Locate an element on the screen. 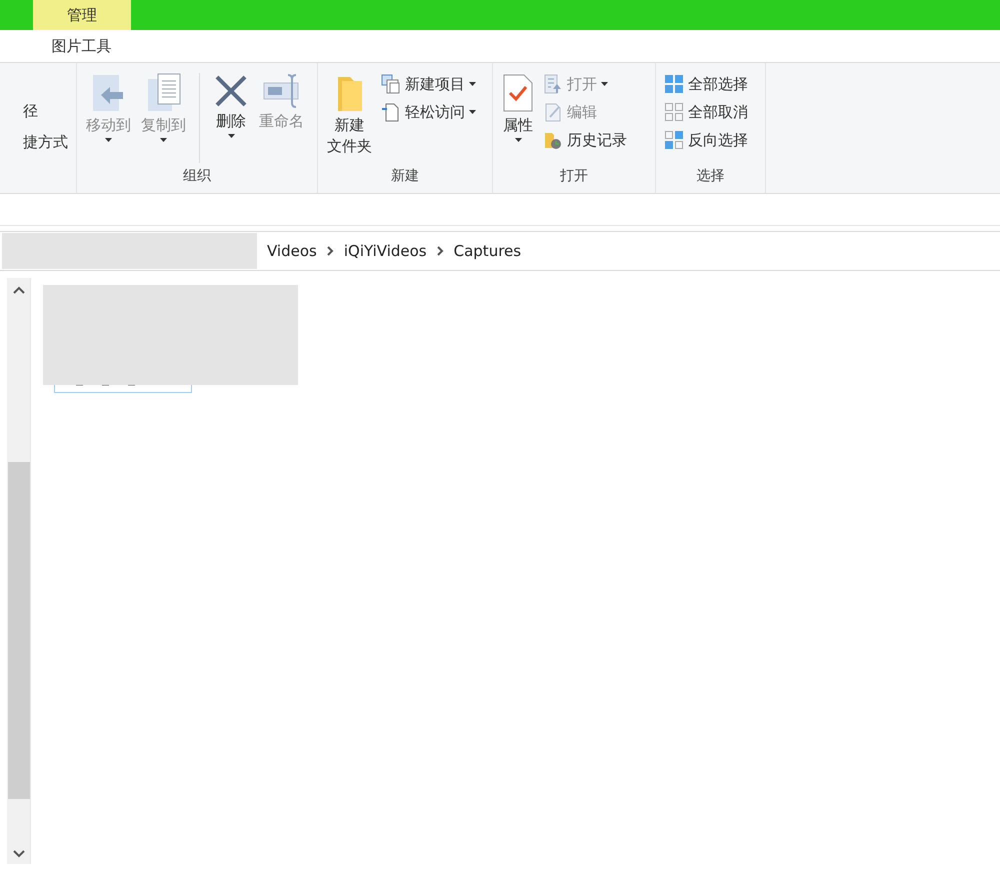 This screenshot has height=891, width=1000. group-label: 组织 is located at coordinates (197, 176).